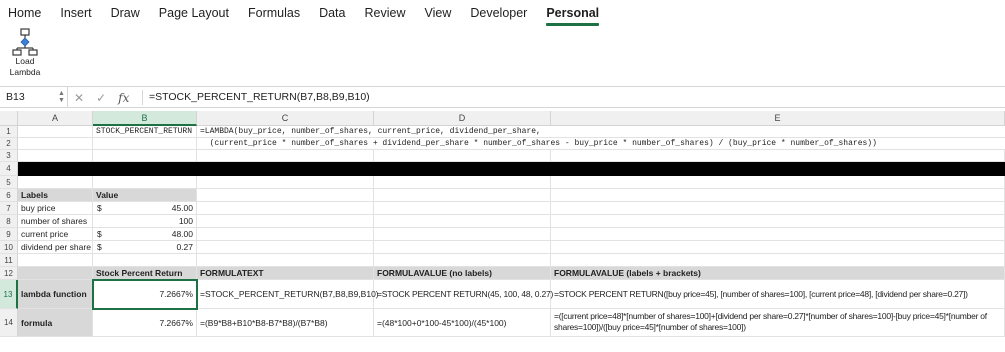 Image resolution: width=1005 pixels, height=352 pixels. Describe the element at coordinates (285, 118) in the screenshot. I see `col-header-c: C` at that location.